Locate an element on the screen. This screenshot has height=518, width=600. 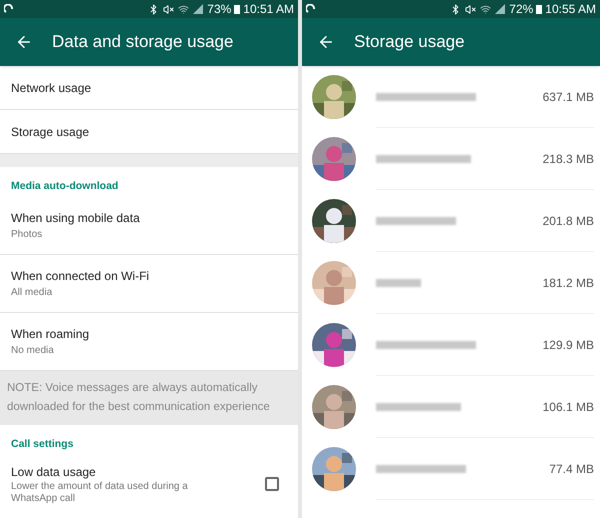
section-header: Call settings is located at coordinates (42, 444).